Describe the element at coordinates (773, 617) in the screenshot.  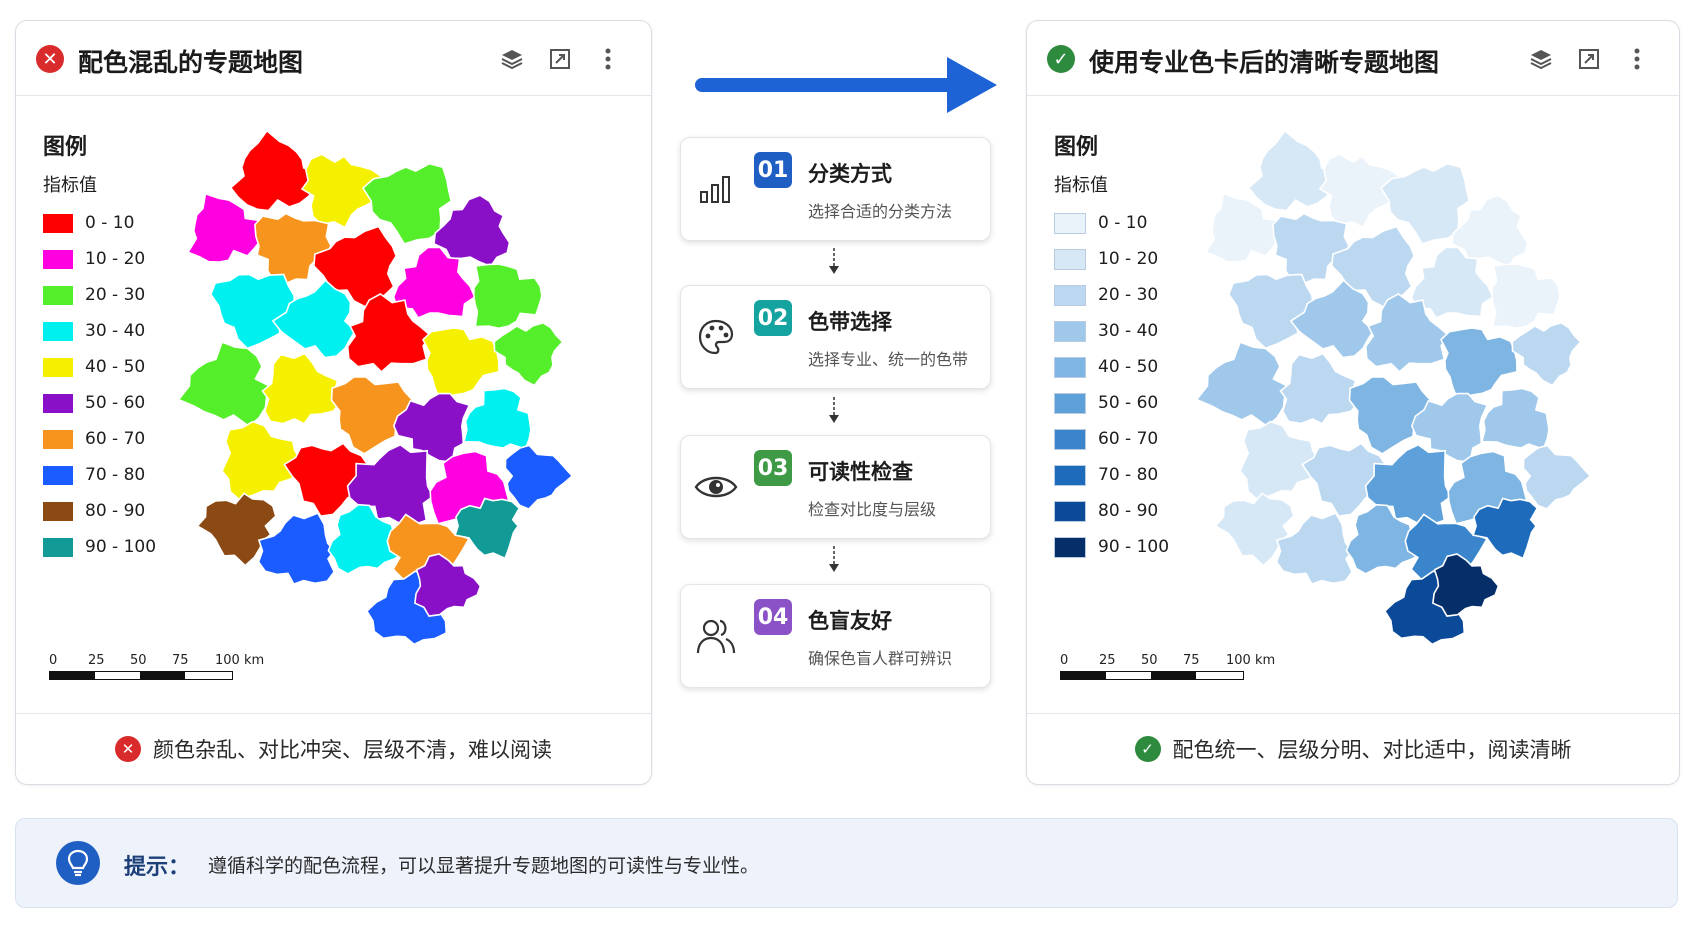
I see `step-number: 04` at that location.